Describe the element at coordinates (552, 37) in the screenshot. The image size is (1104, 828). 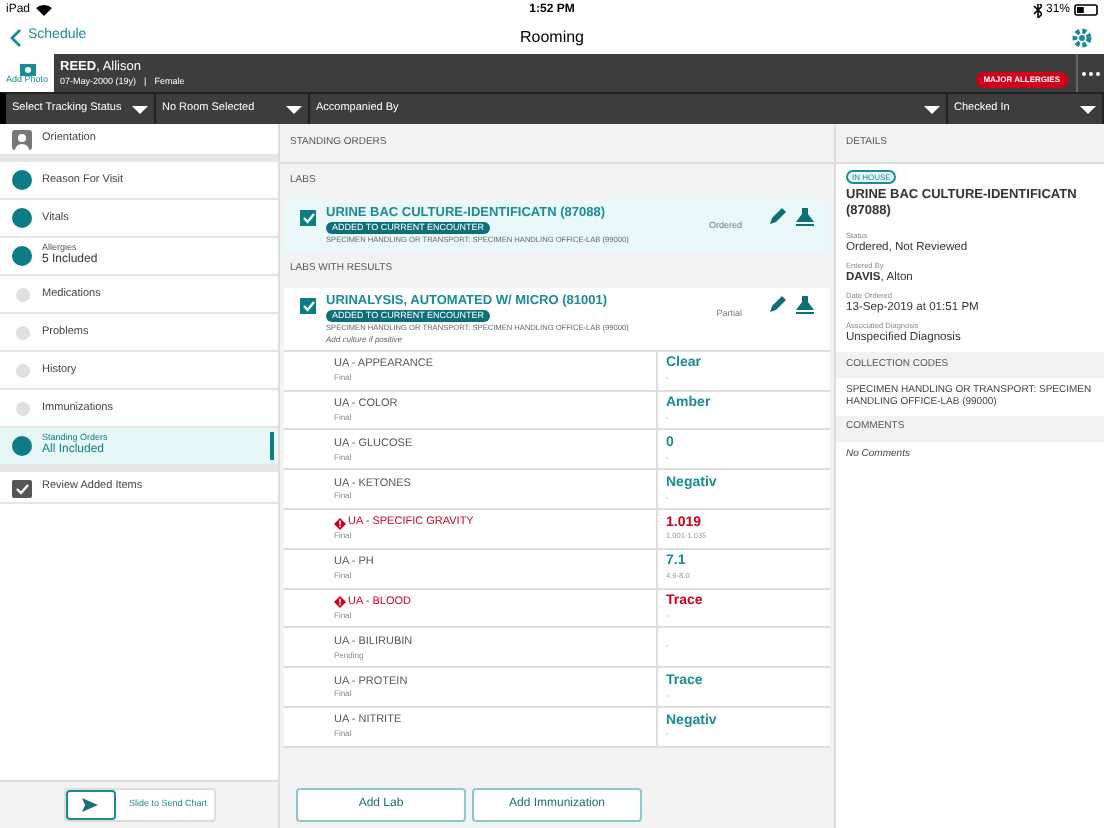
I see `screen-title: Rooming` at that location.